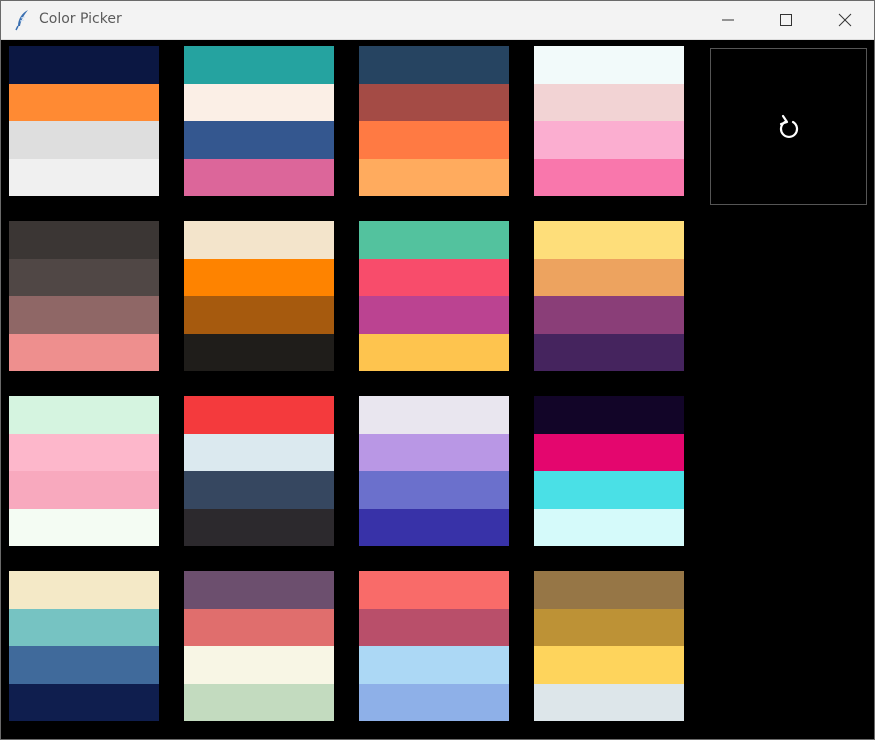 This screenshot has height=740, width=875. I want to click on refresh-icon, so click(789, 126).